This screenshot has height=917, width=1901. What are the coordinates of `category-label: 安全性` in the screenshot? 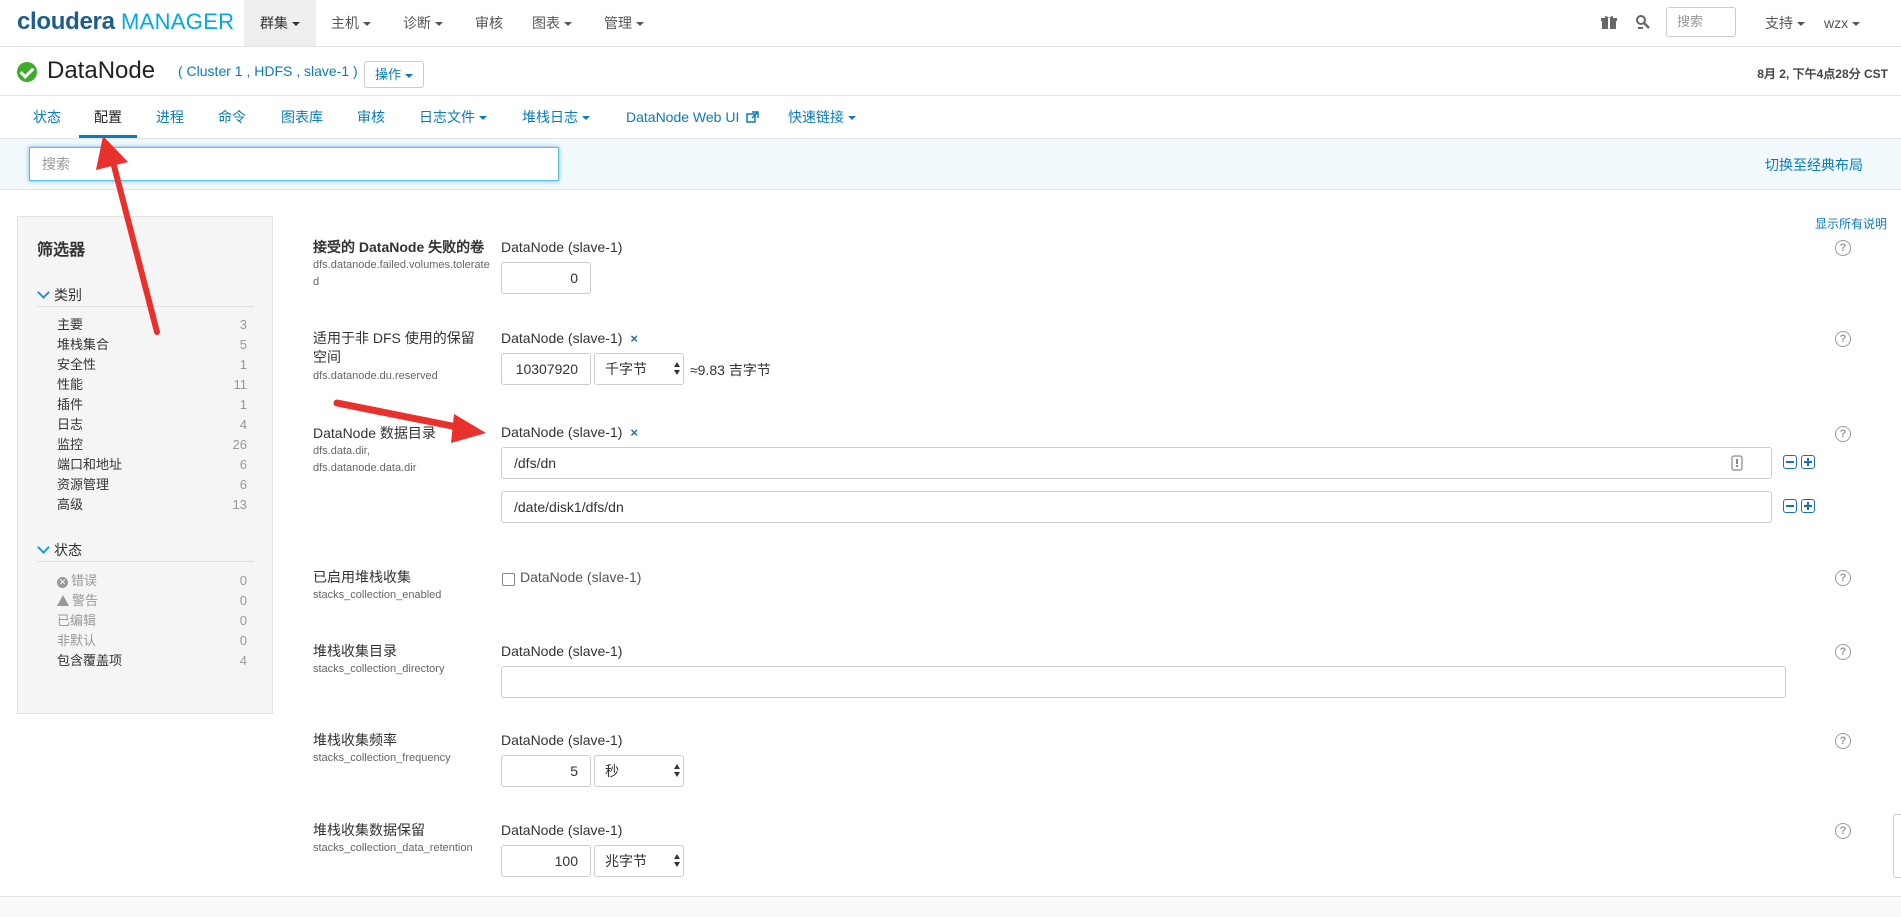 It's located at (77, 364).